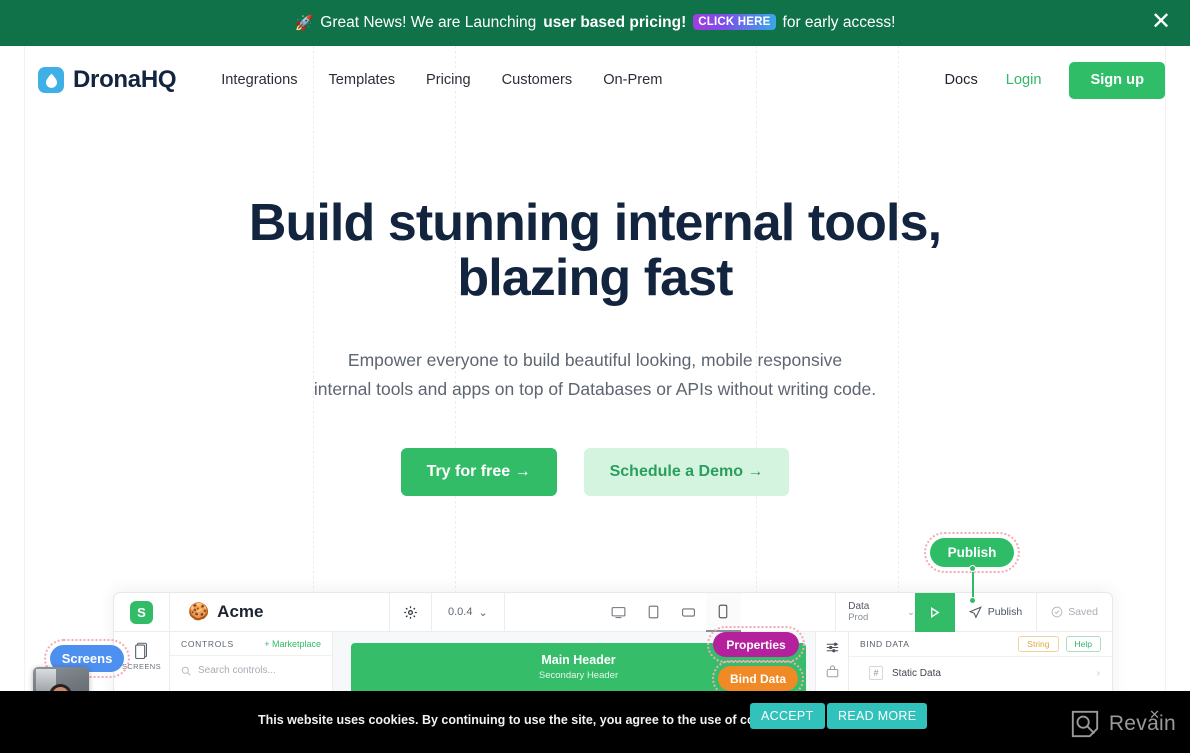 This screenshot has width=1190, height=753. I want to click on nav-item-customers: Customers, so click(537, 80).